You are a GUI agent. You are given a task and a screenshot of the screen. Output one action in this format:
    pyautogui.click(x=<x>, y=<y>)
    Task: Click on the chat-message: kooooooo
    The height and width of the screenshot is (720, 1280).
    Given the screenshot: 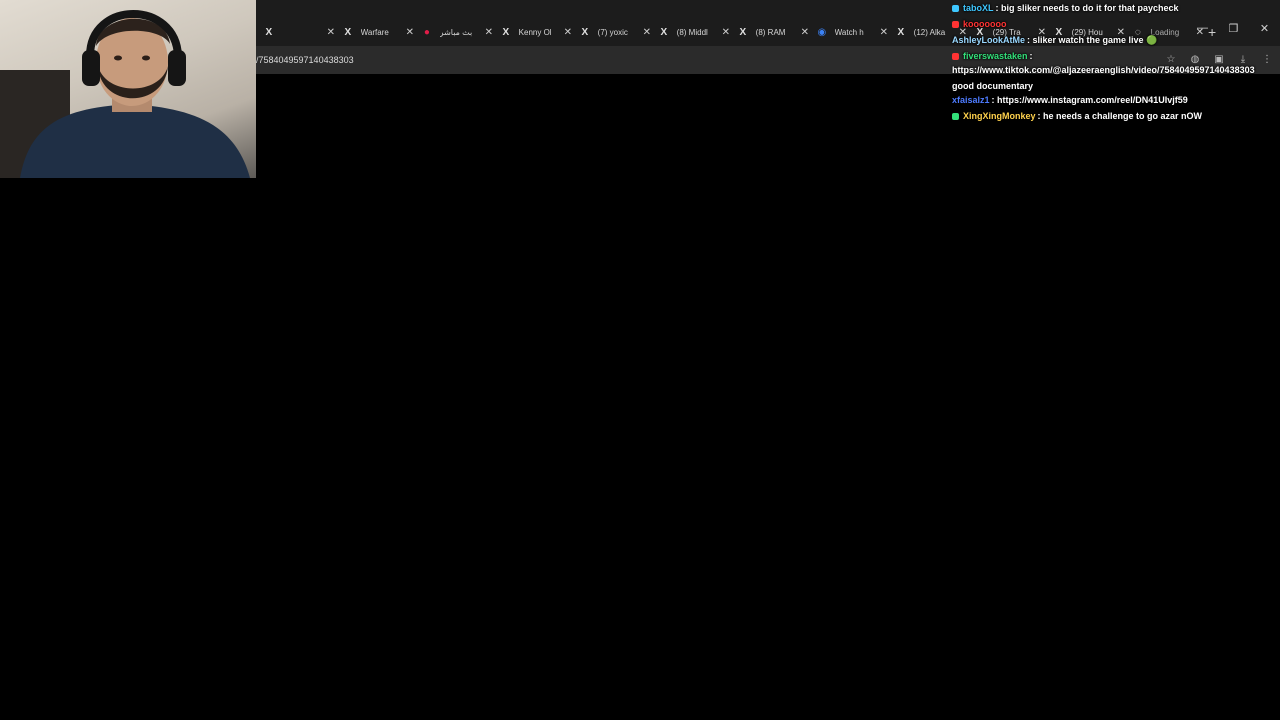 What is the action you would take?
    pyautogui.click(x=980, y=24)
    